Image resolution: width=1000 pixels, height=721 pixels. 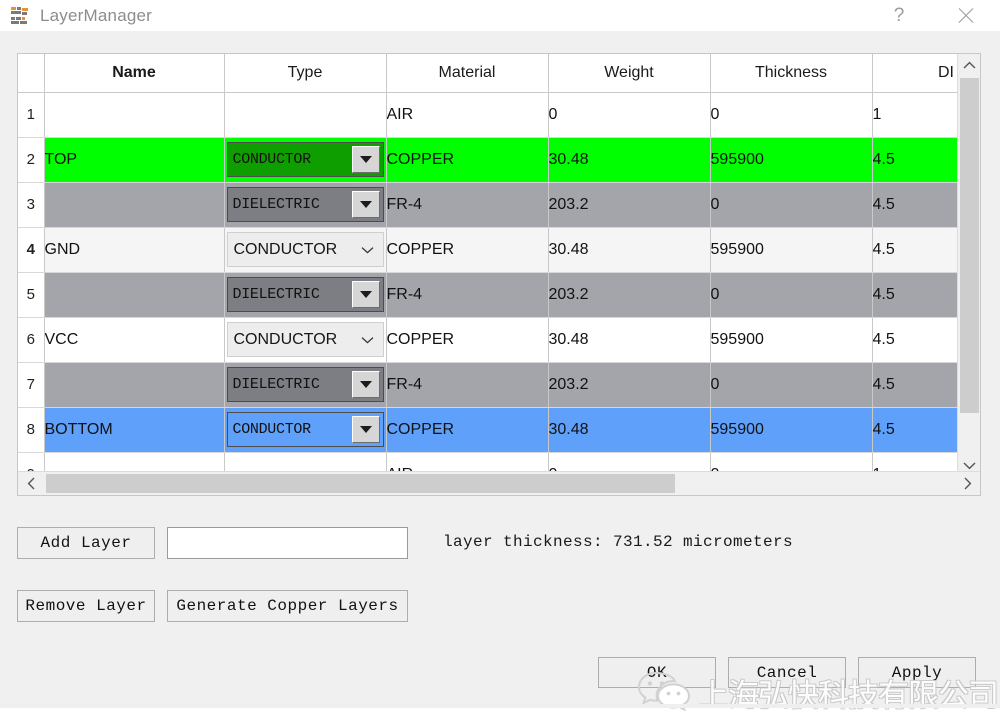 I want to click on ok-button: OK, so click(x=657, y=672).